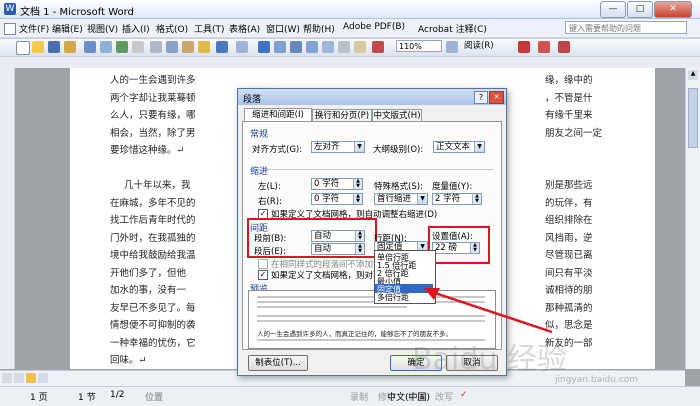 The height and width of the screenshot is (406, 700). I want to click on watermark-url: jingyan.baidu.com, so click(597, 380).